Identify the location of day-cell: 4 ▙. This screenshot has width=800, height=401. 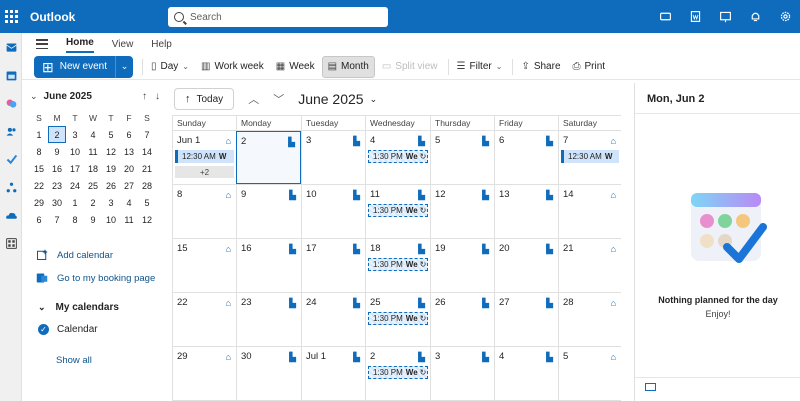
(526, 373).